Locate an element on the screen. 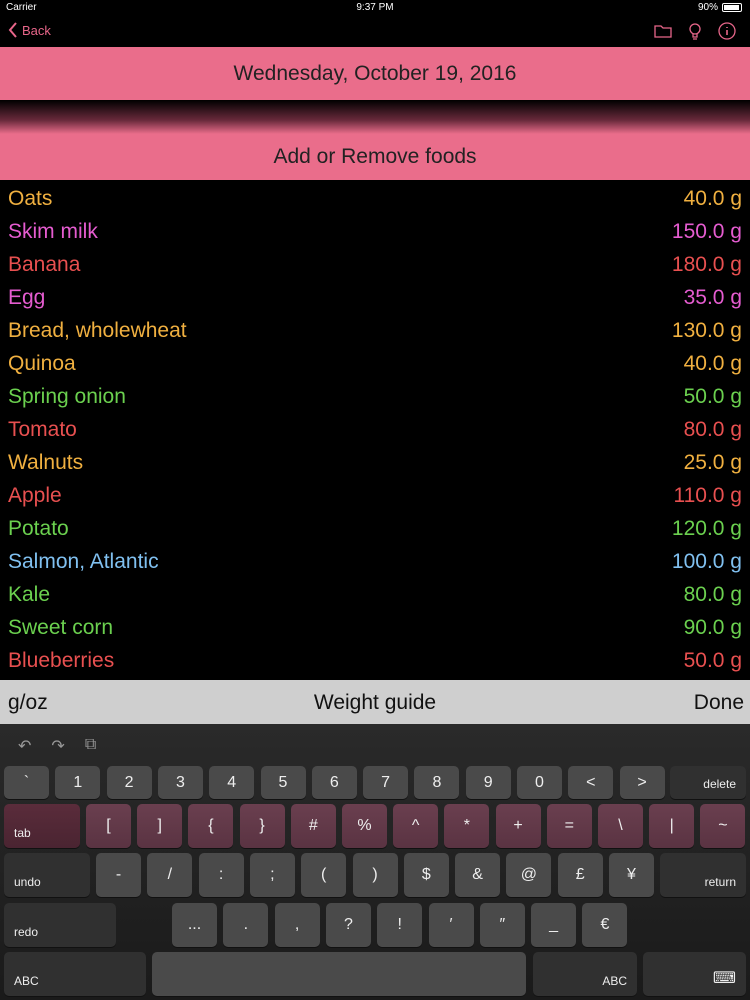  undo-icon: ↶ is located at coordinates (24, 746).